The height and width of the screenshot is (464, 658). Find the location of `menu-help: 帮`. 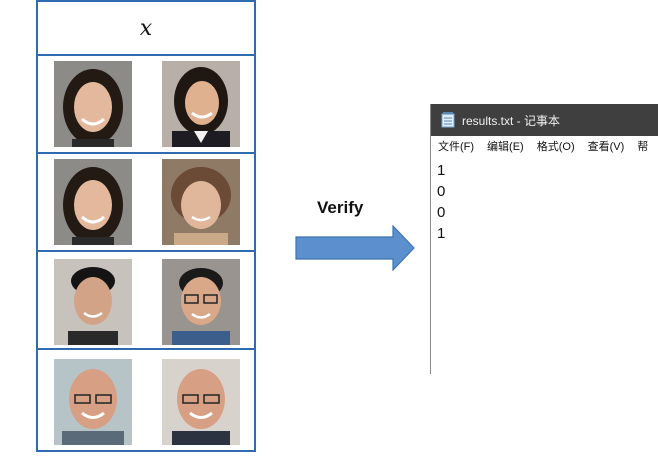

menu-help: 帮 is located at coordinates (642, 146).